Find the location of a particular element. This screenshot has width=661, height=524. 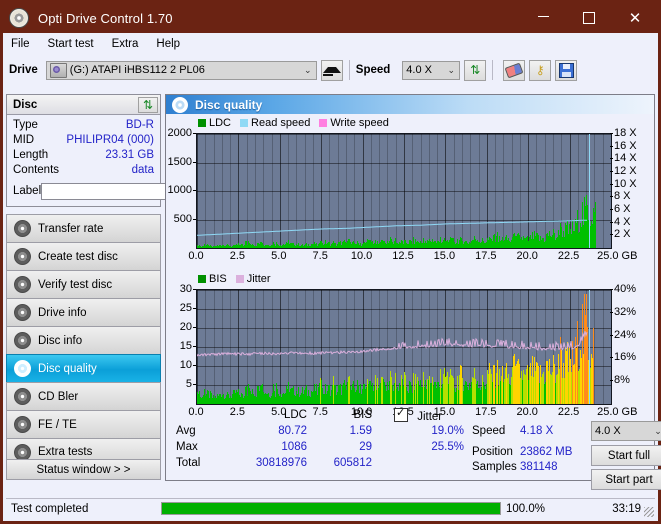

start-part-button: Start part is located at coordinates (626, 479).